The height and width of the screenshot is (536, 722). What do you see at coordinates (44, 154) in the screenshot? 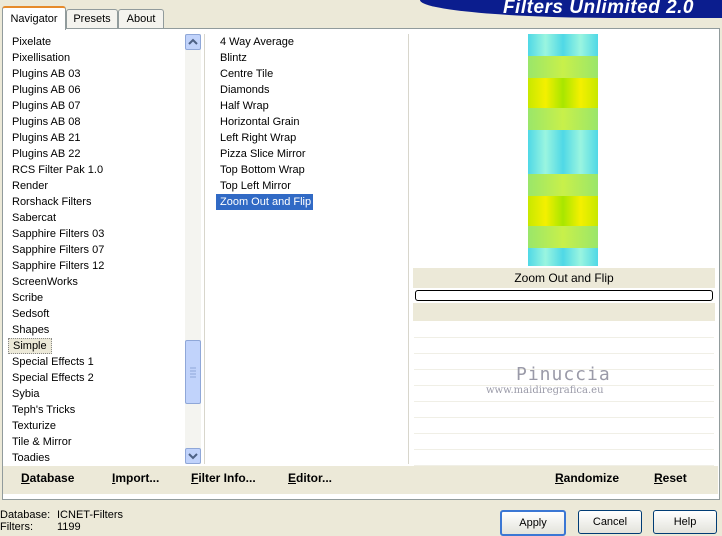
I see `category-item: Plugins AB 22` at bounding box center [44, 154].